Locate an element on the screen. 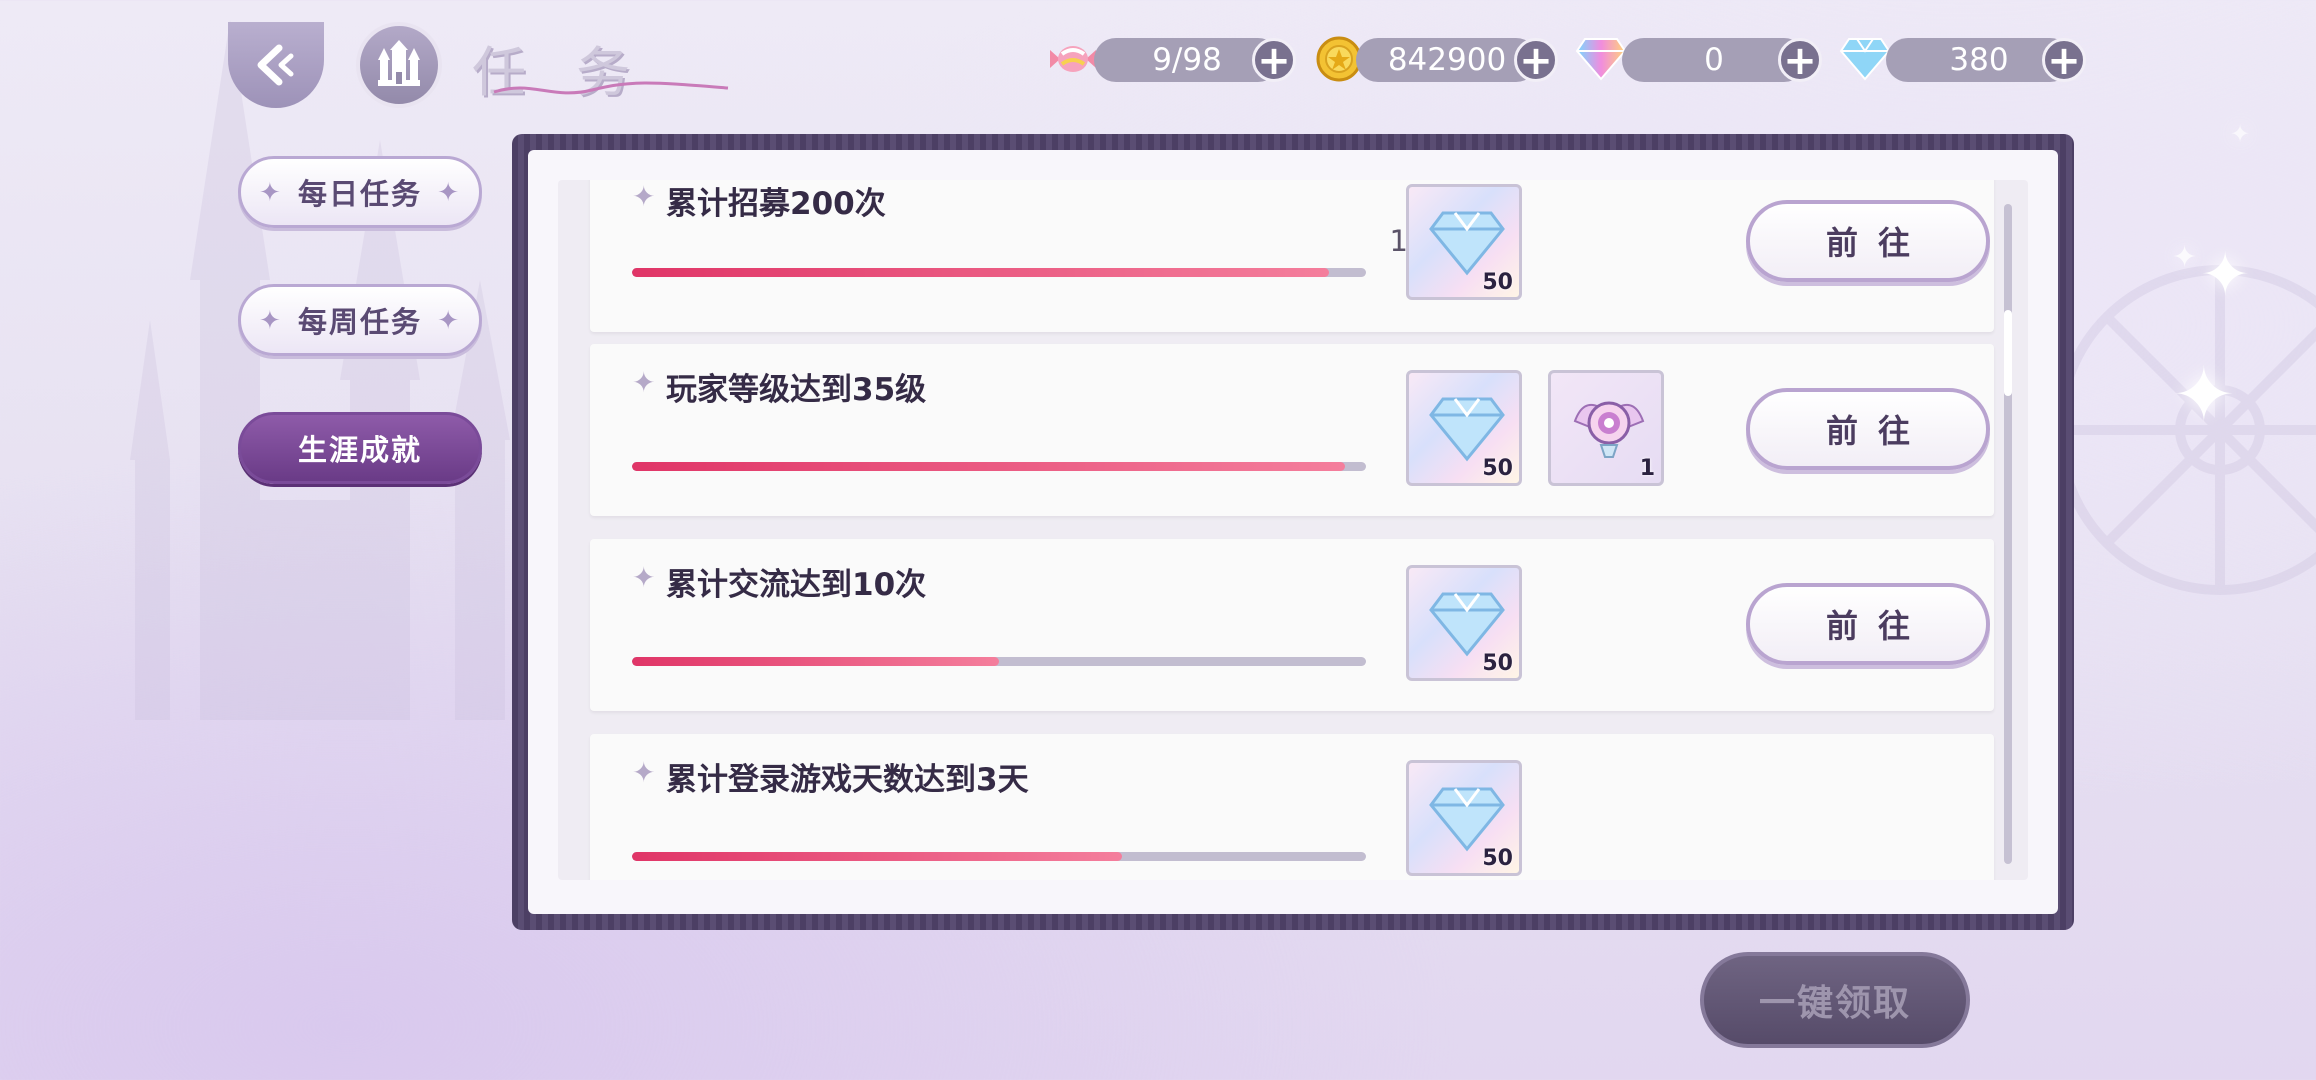 The height and width of the screenshot is (1080, 2316). tab-label: 生涯成就 is located at coordinates (359, 450).